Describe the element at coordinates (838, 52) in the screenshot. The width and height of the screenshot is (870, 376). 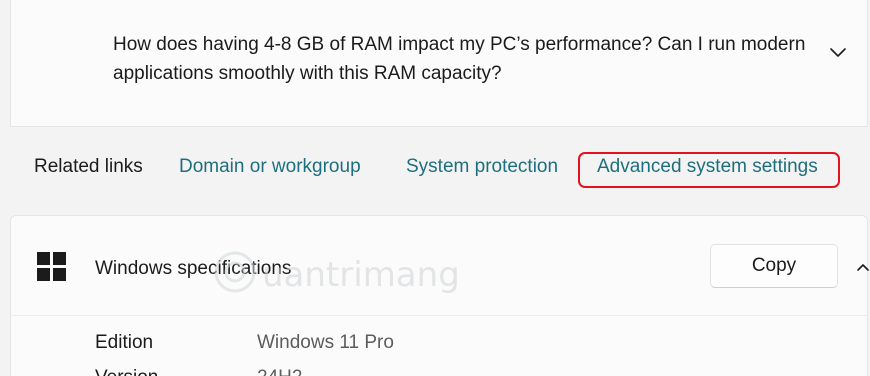
I see `chevron-down-icon` at that location.